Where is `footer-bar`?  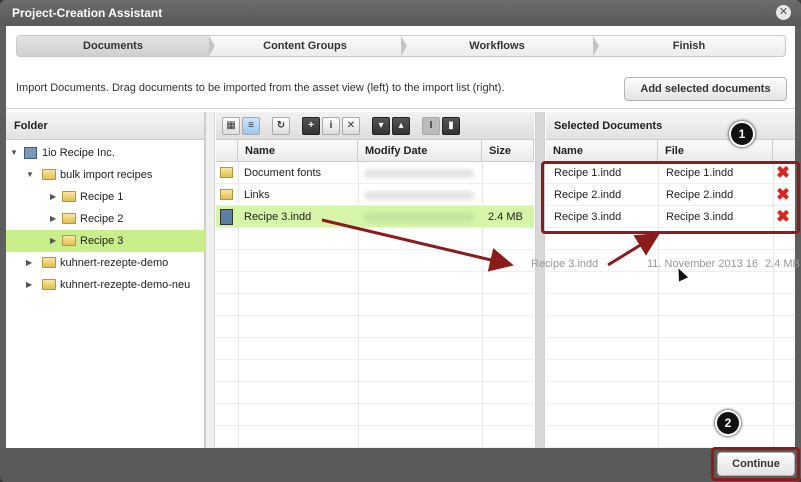
footer-bar is located at coordinates (400, 465).